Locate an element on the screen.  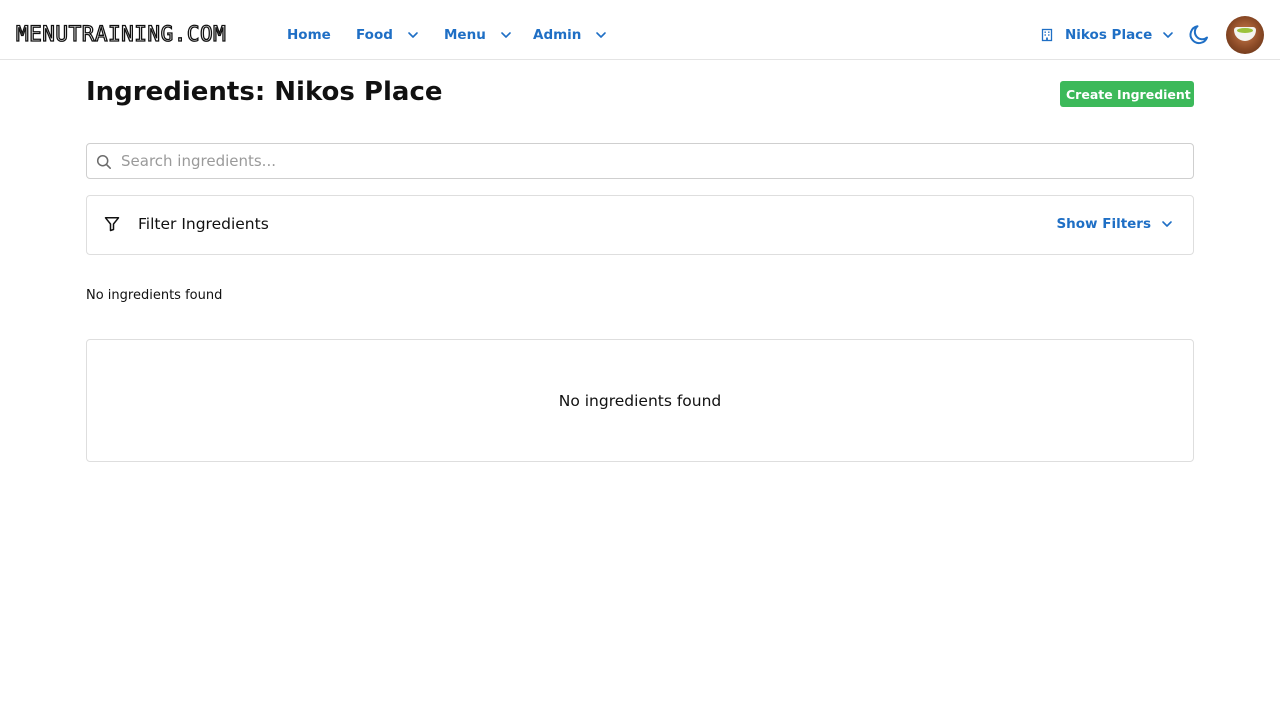
nav-admin-dropdown: Admin is located at coordinates (570, 35).